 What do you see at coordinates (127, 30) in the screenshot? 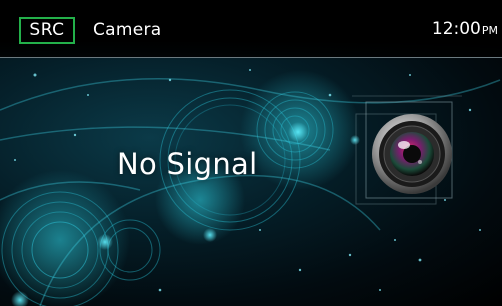
I see `current-source-label: Camera` at bounding box center [127, 30].